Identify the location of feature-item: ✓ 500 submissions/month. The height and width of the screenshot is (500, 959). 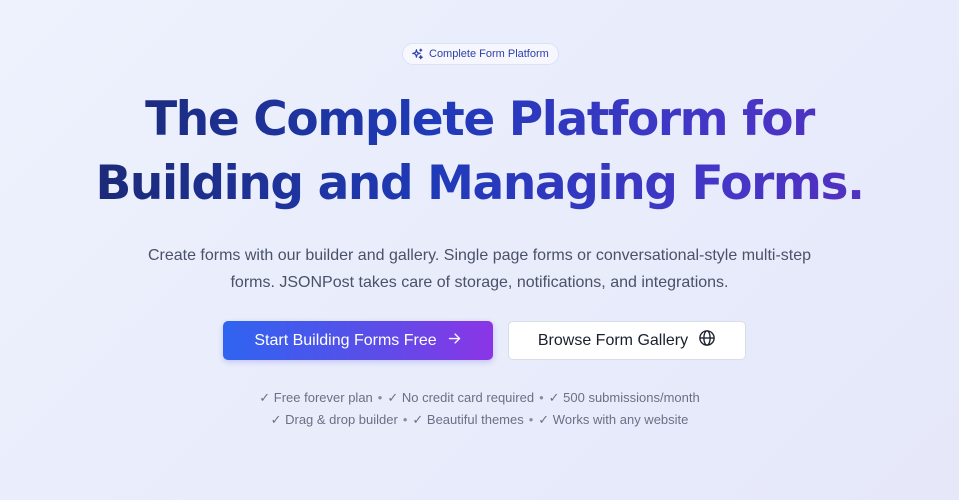
(624, 397).